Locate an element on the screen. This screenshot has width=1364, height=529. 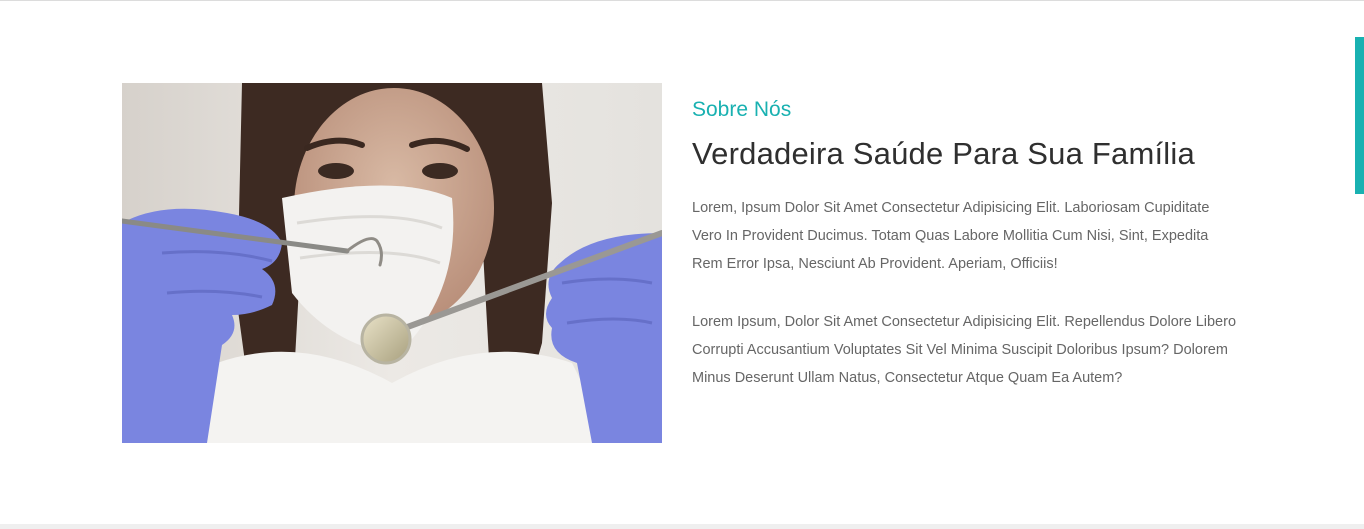
scrollbar-thumb is located at coordinates (1359, 115).